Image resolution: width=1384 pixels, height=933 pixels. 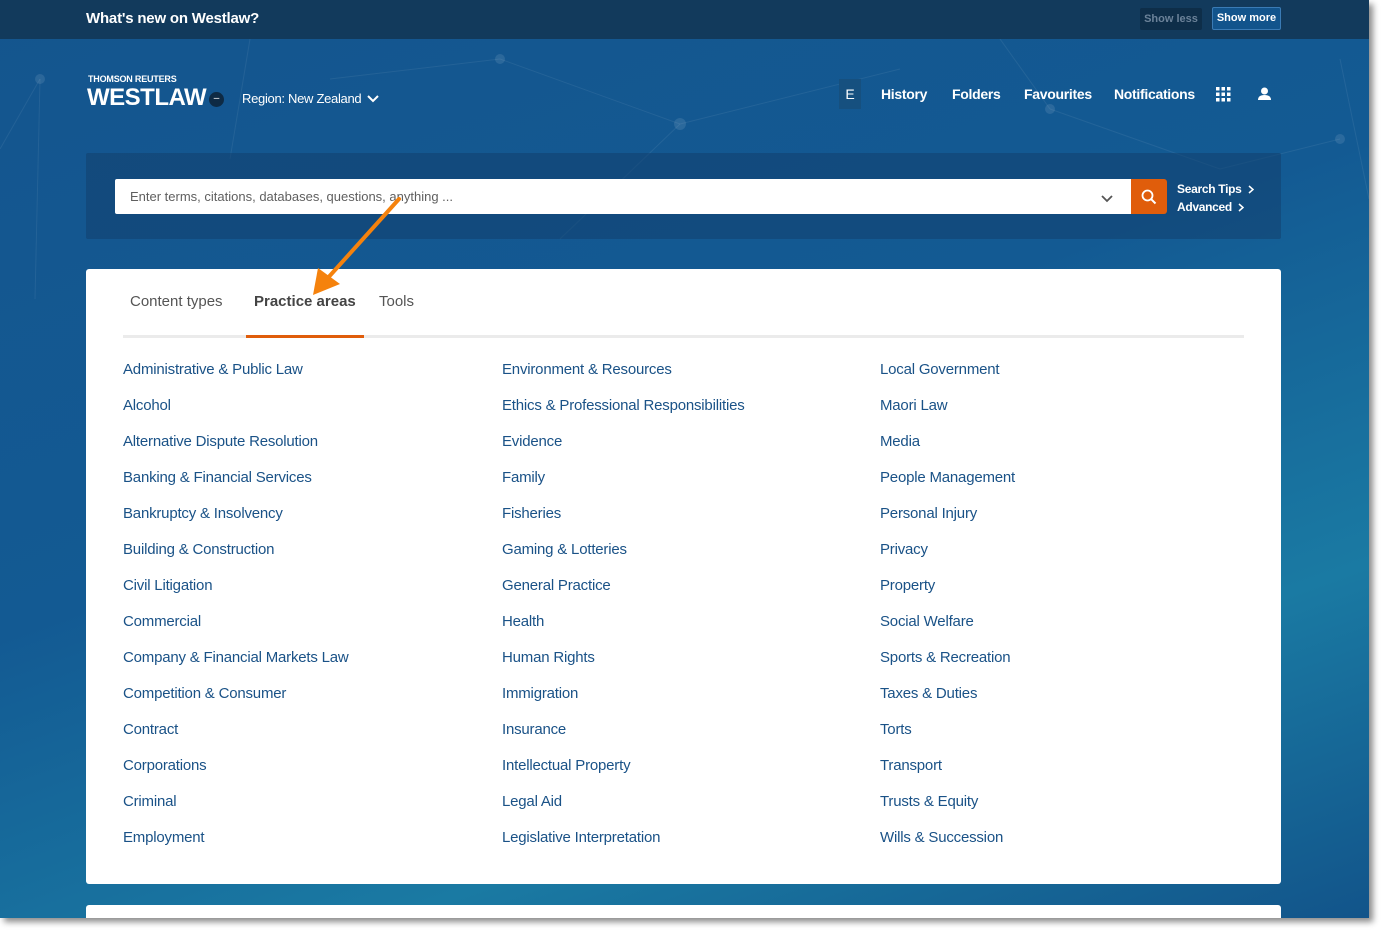 I want to click on search-input, so click(x=600, y=196).